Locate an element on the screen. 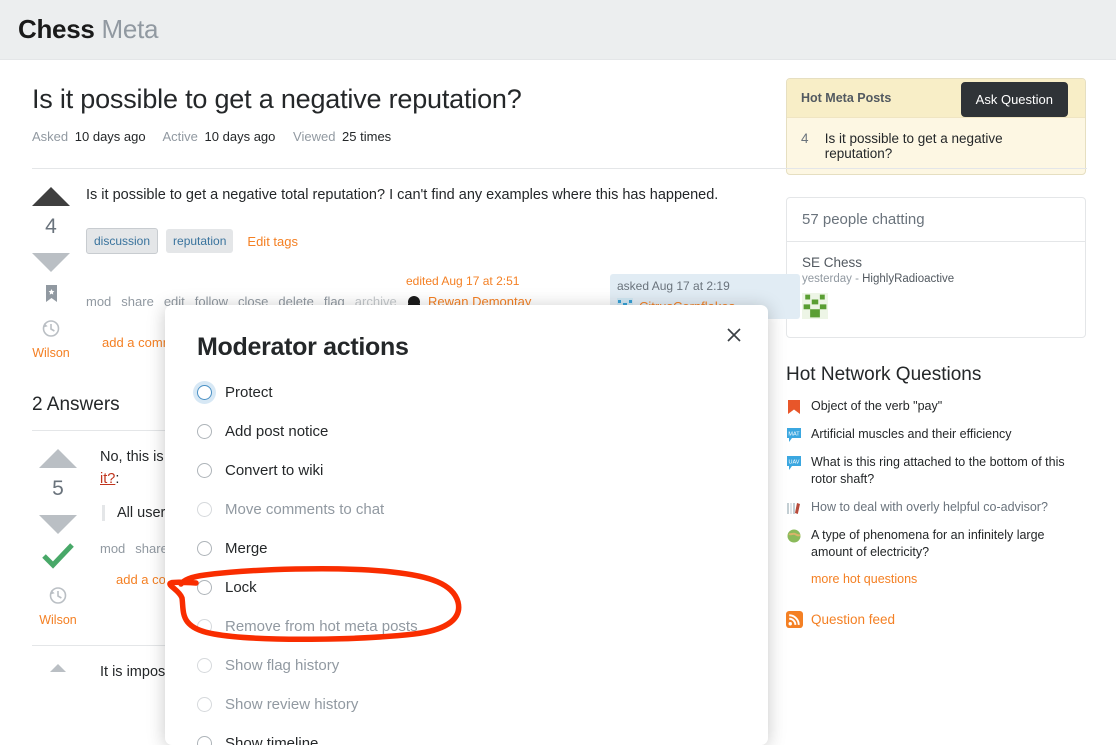 Image resolution: width=1116 pixels, height=745 pixels. mod-option-label: Protect is located at coordinates (249, 392).